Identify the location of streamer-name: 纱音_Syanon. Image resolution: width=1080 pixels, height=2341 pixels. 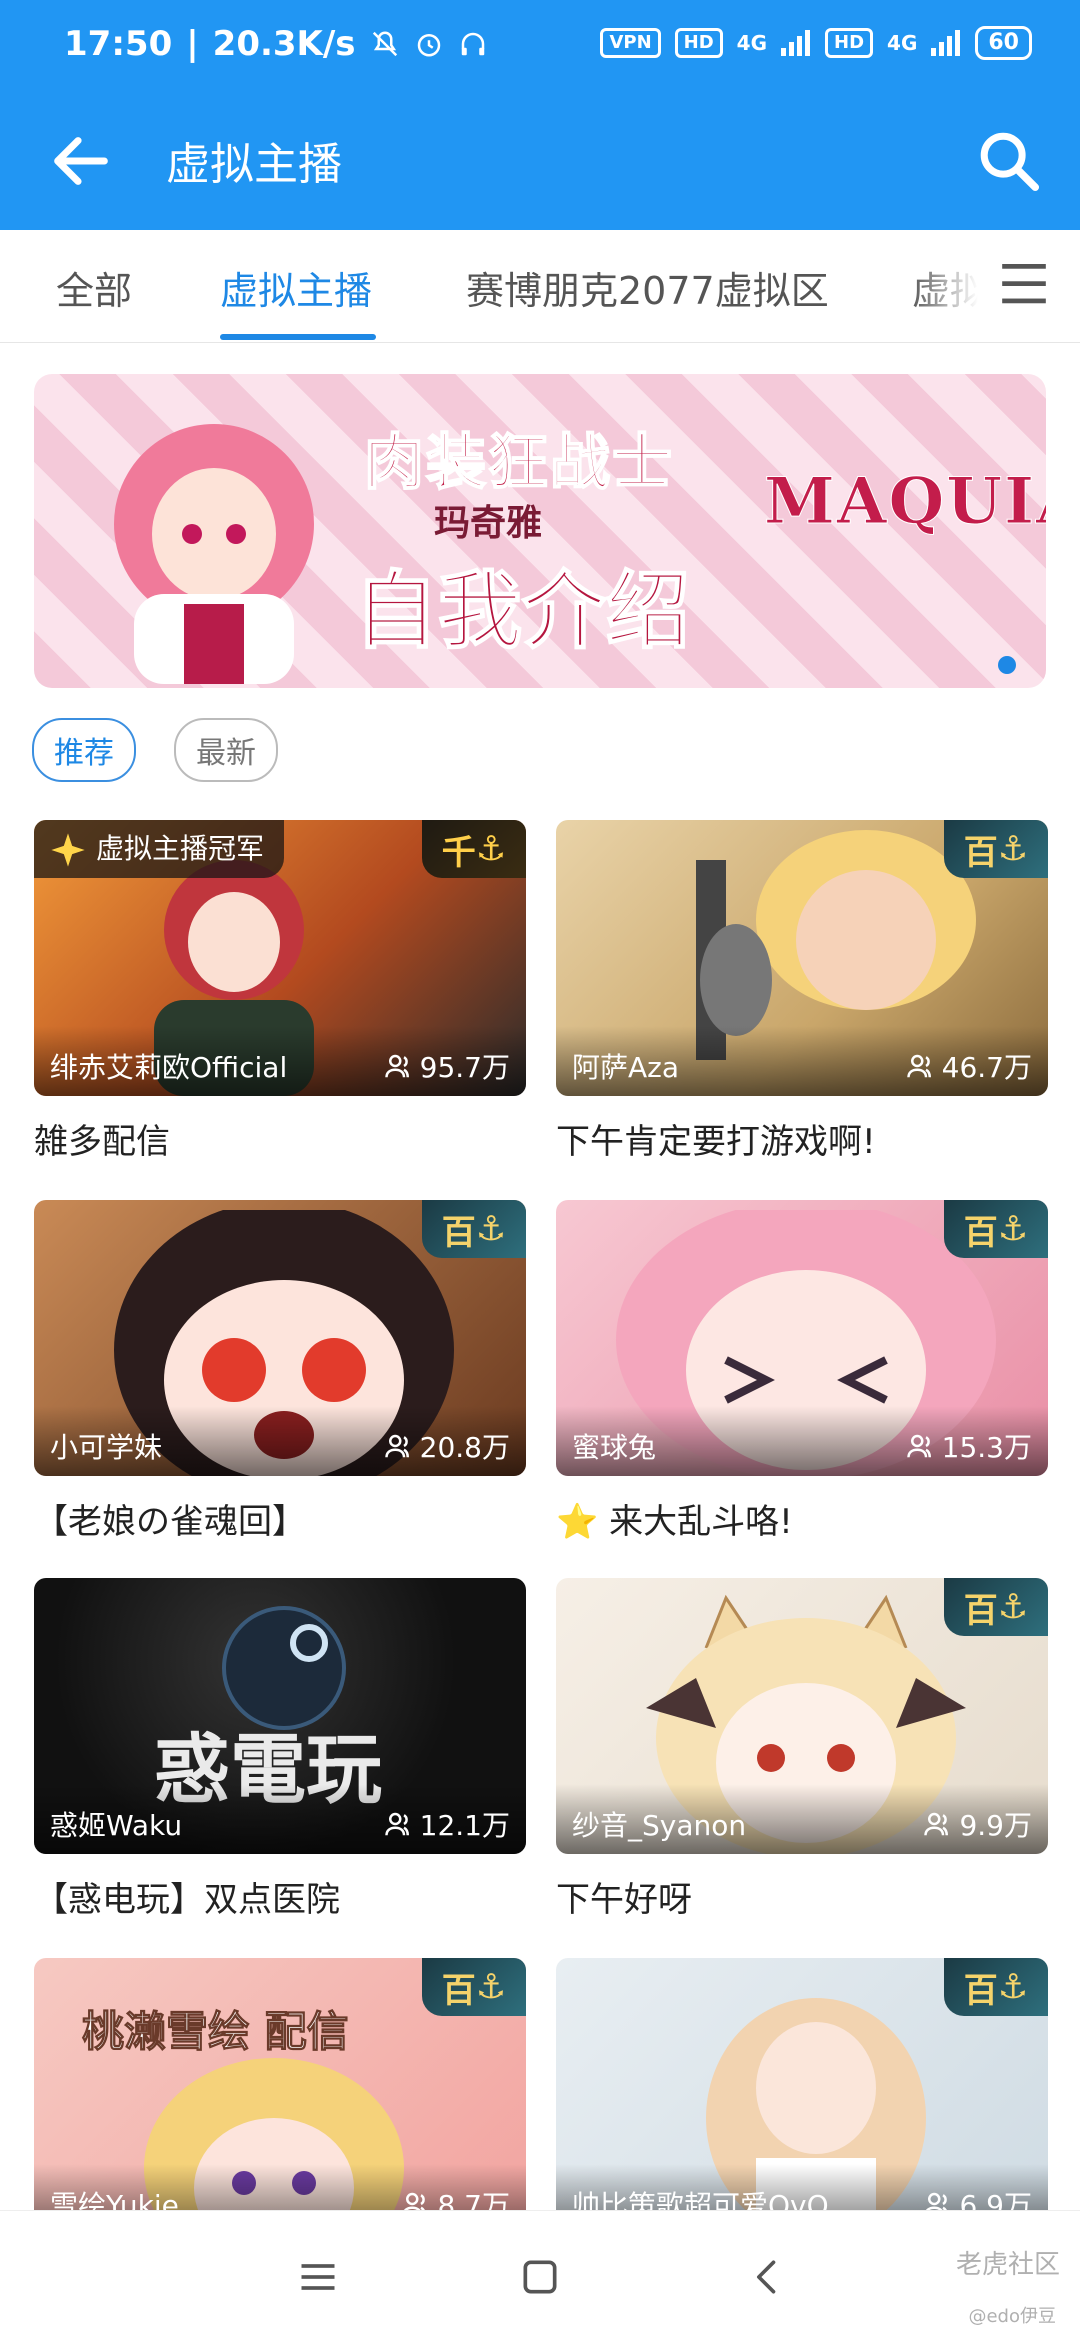
(659, 1825).